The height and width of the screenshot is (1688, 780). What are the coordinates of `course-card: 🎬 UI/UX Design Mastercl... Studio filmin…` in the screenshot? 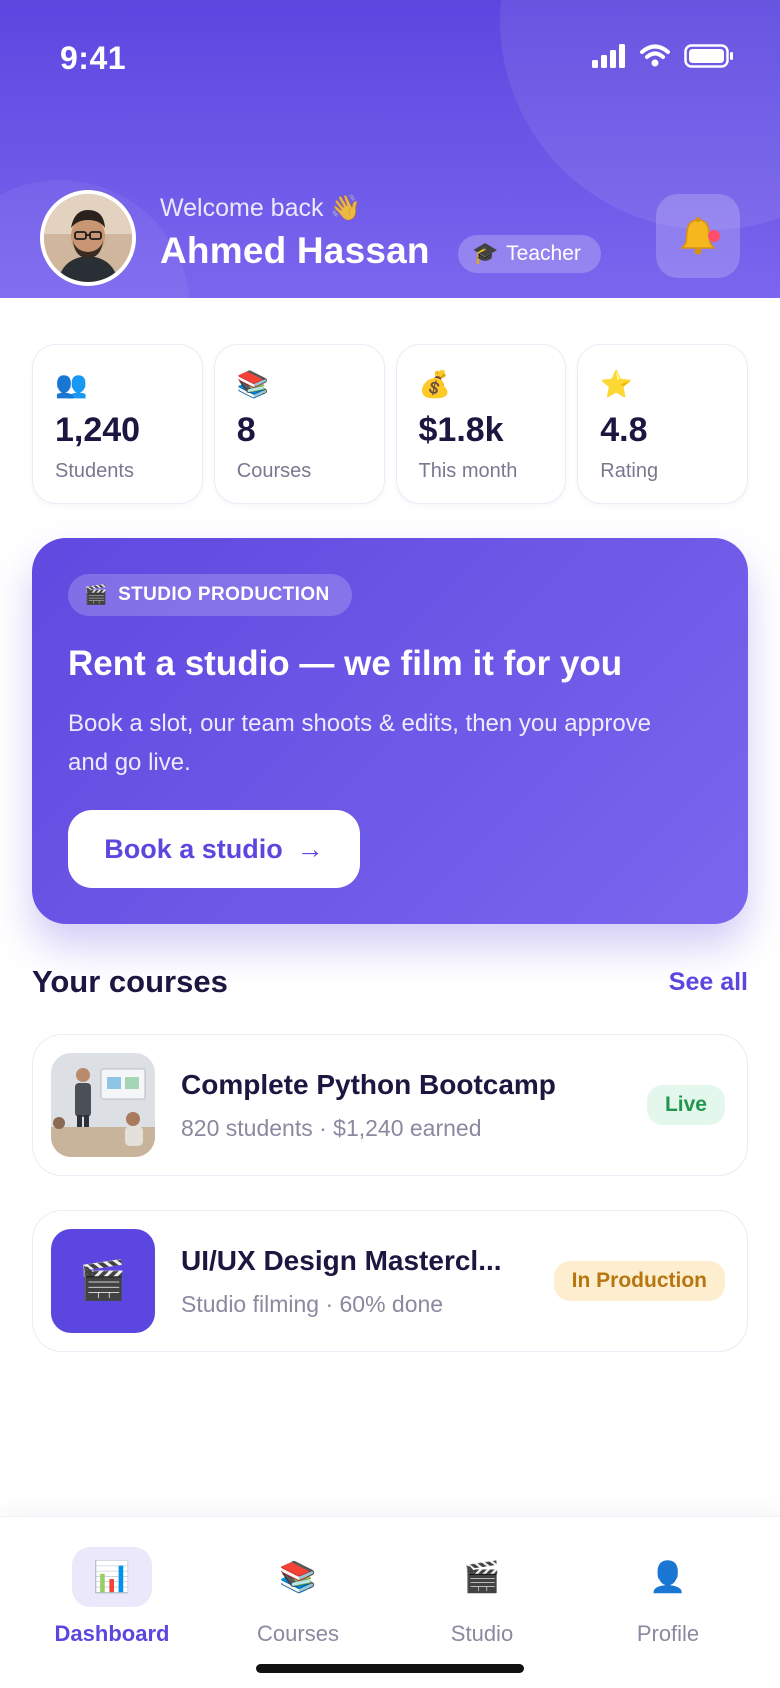 It's located at (390, 1281).